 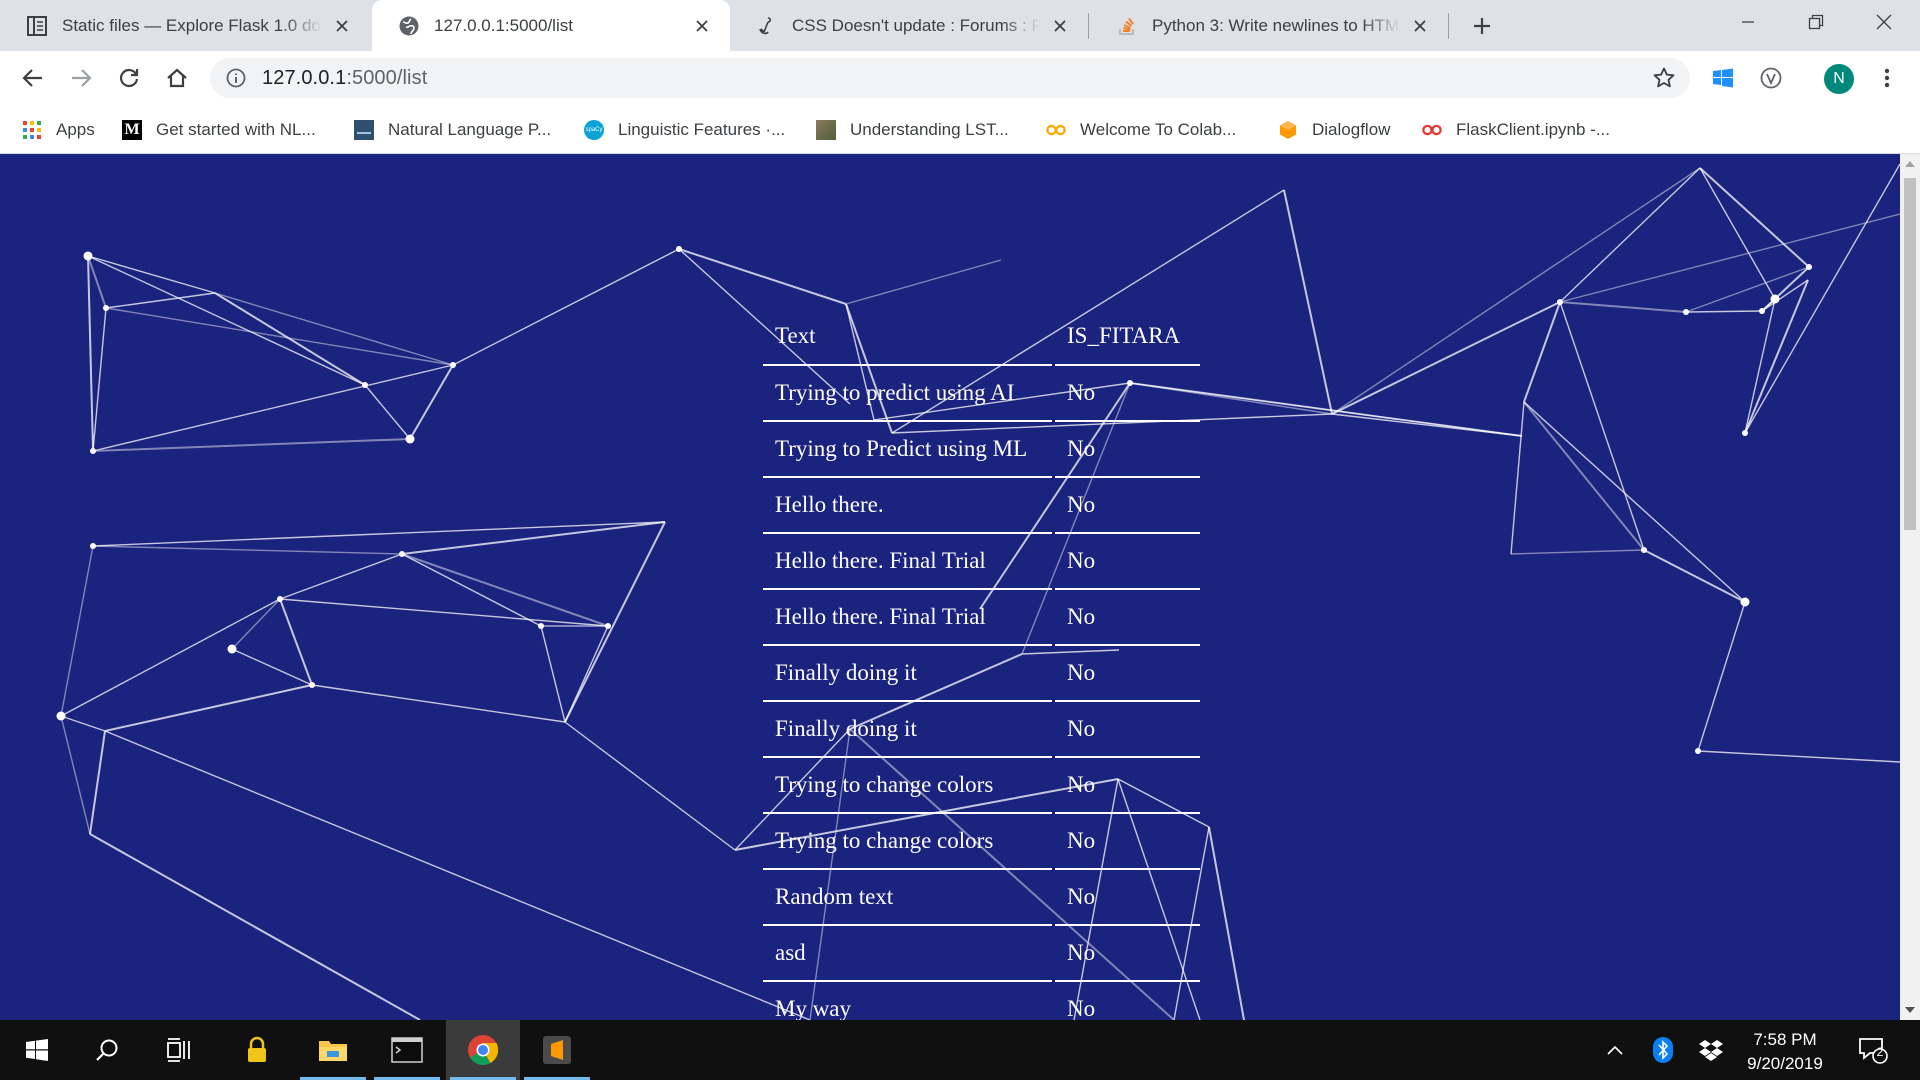 I want to click on table-row: Trying to change colors No, so click(x=981, y=842).